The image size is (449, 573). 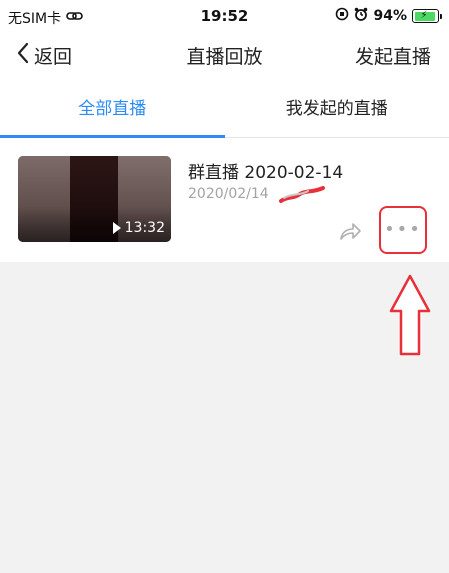 I want to click on more-button: •••, so click(x=403, y=230).